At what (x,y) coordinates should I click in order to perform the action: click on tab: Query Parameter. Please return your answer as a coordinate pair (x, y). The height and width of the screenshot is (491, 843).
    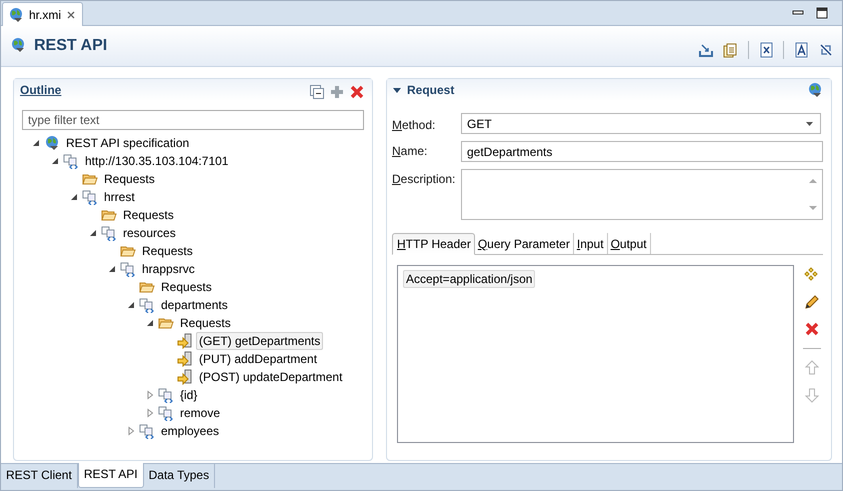
    Looking at the image, I should click on (524, 243).